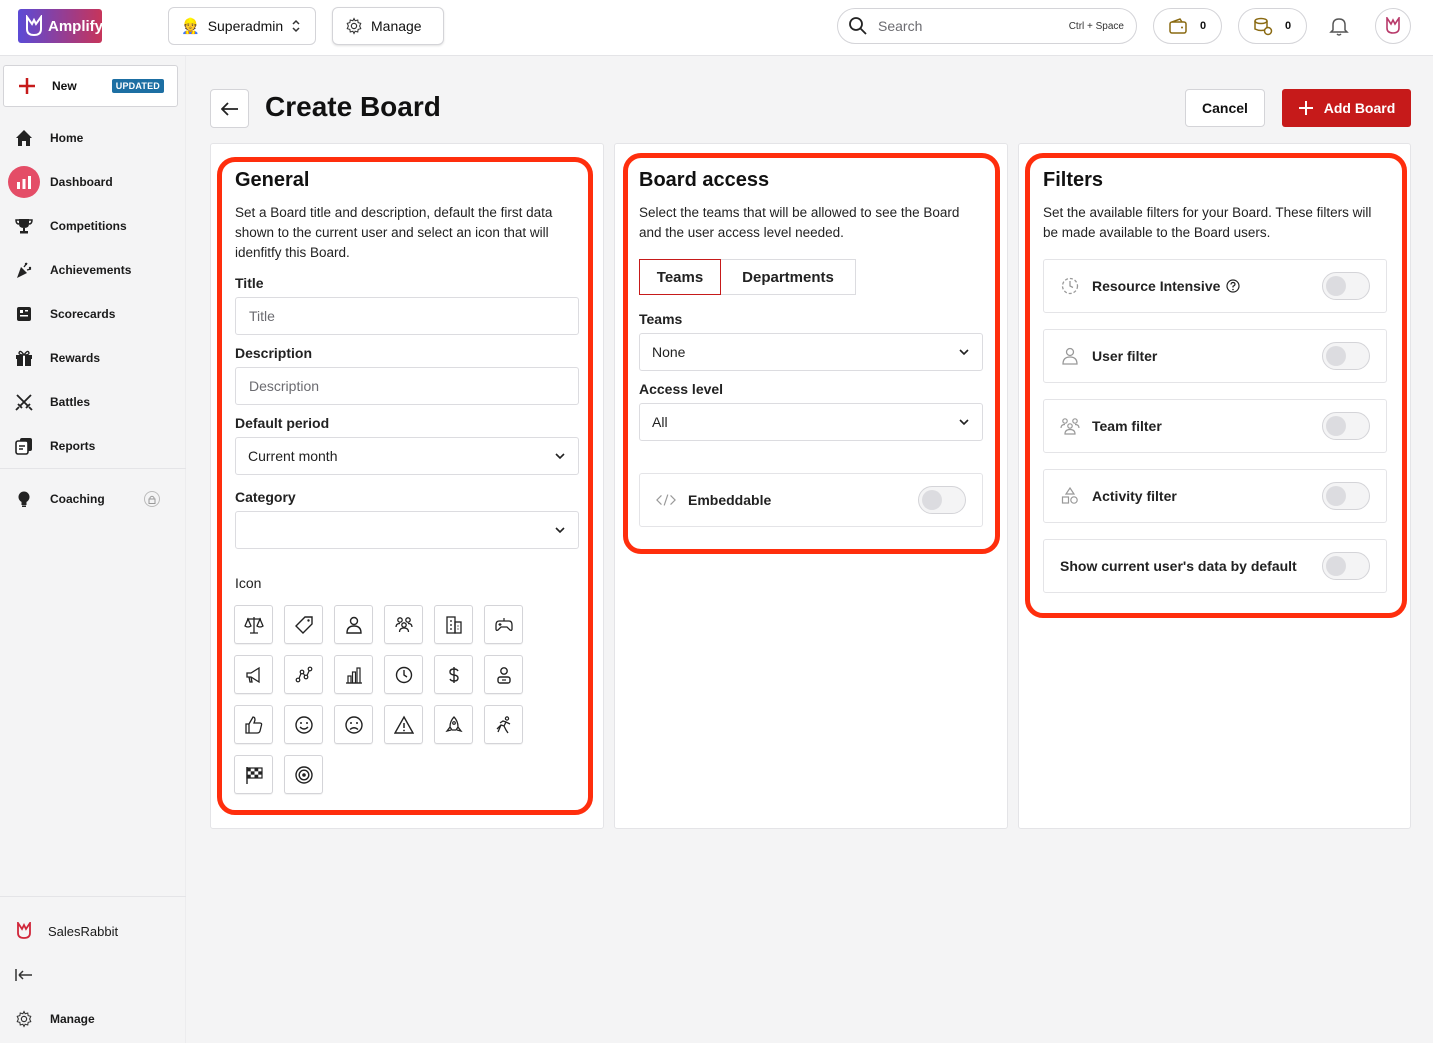 Image resolution: width=1433 pixels, height=1043 pixels. What do you see at coordinates (152, 499) in the screenshot?
I see `lock-icon` at bounding box center [152, 499].